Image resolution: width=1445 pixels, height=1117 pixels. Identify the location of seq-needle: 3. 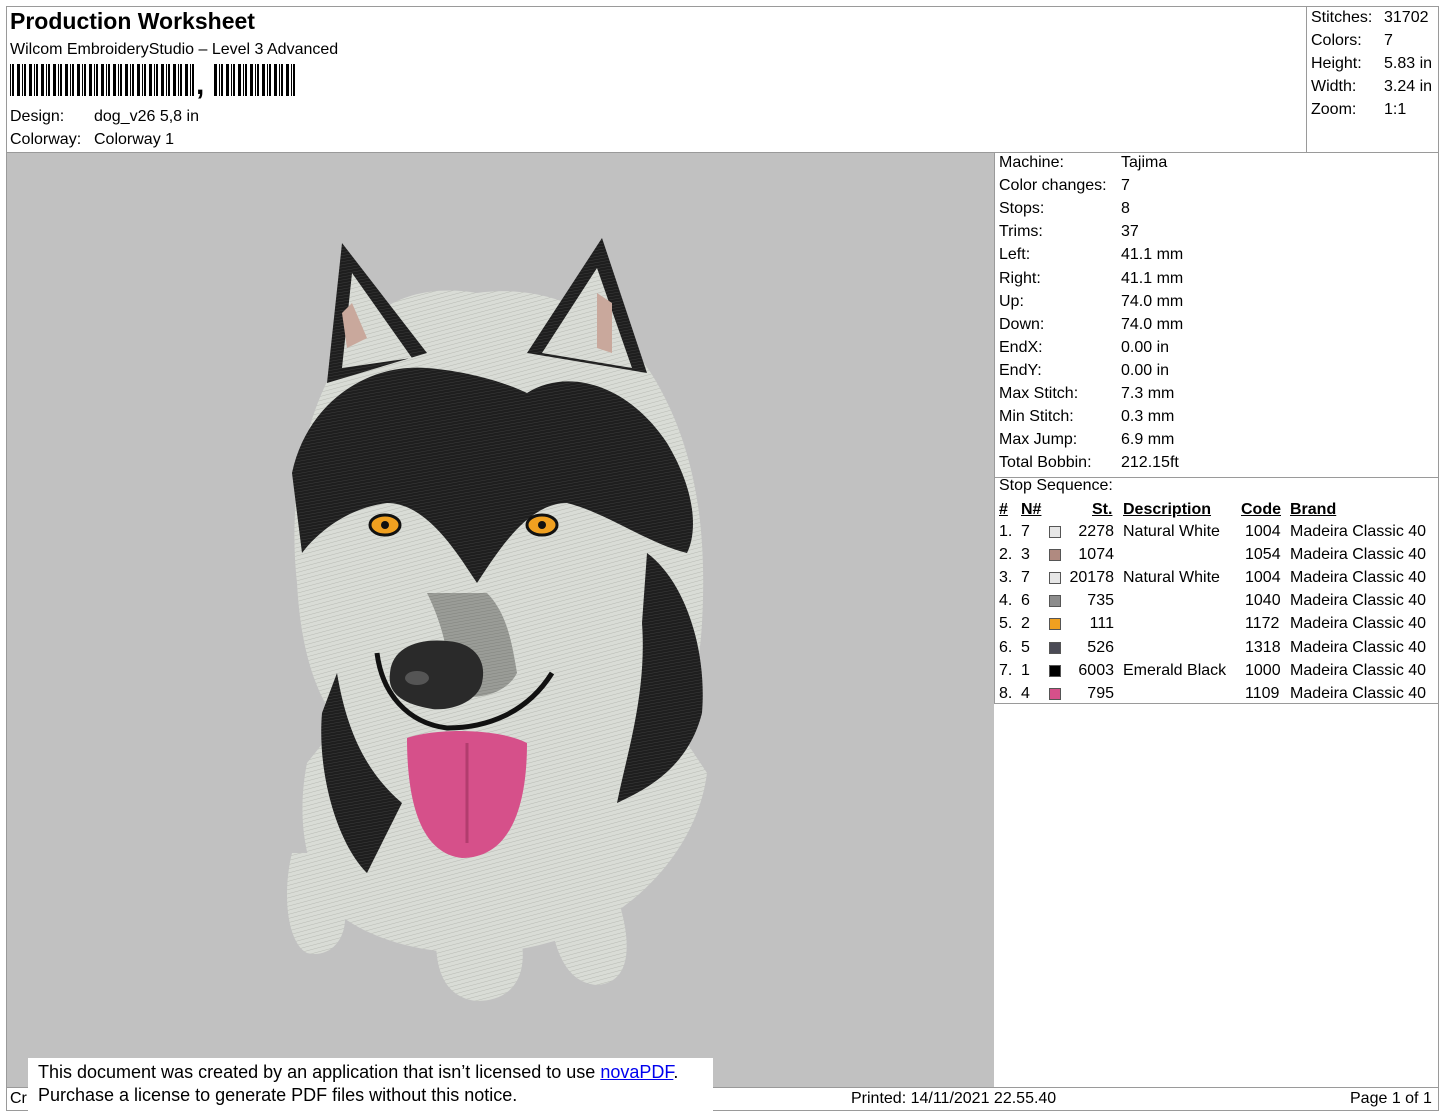
(1025, 555).